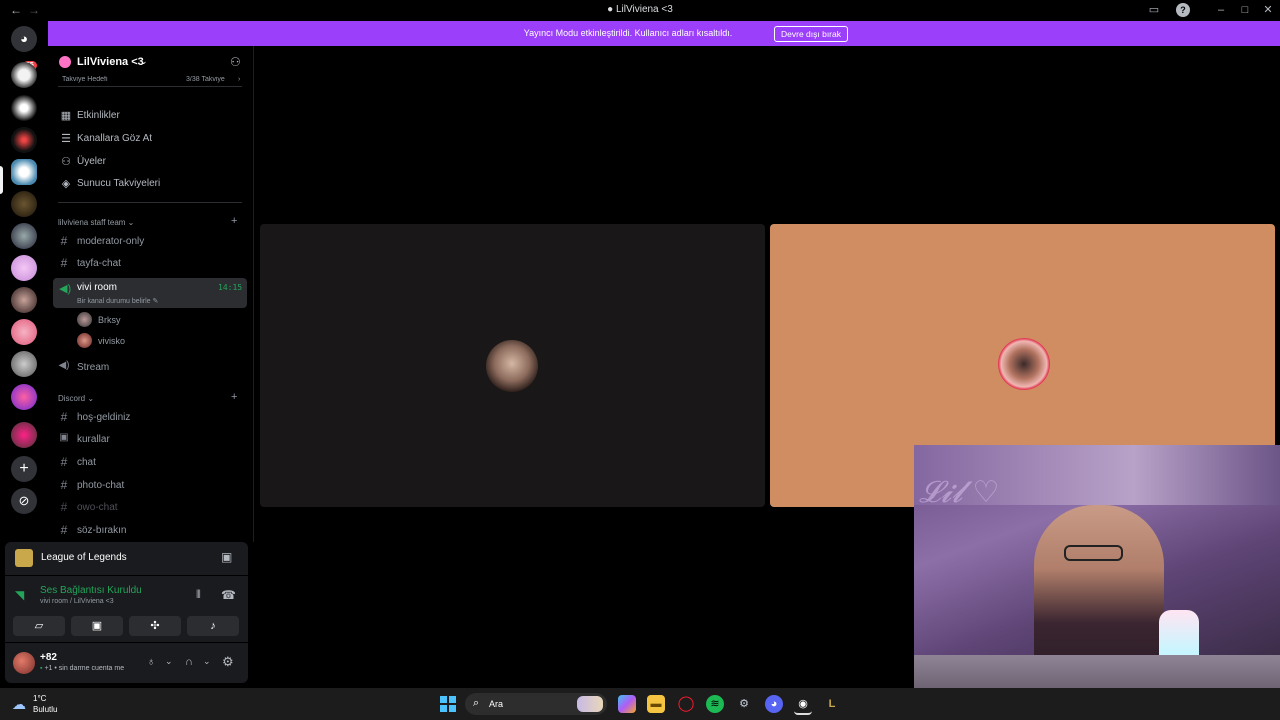 Image resolution: width=1280 pixels, height=720 pixels. What do you see at coordinates (76, 398) in the screenshot?
I see `category-discord: Discord ⌄` at bounding box center [76, 398].